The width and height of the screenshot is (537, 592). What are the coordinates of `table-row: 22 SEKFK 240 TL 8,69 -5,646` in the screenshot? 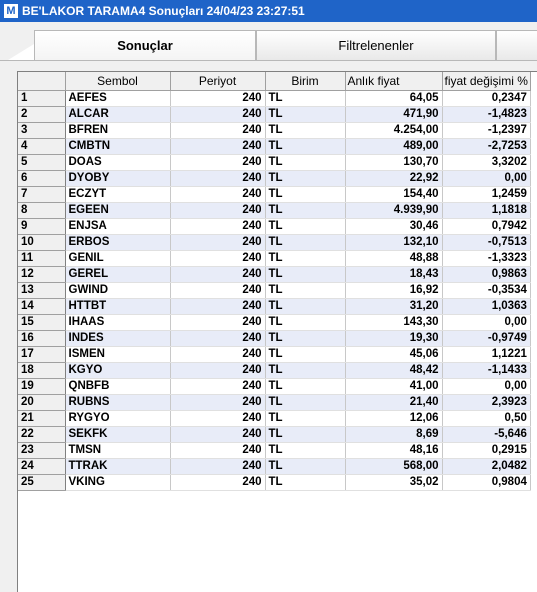 It's located at (274, 434).